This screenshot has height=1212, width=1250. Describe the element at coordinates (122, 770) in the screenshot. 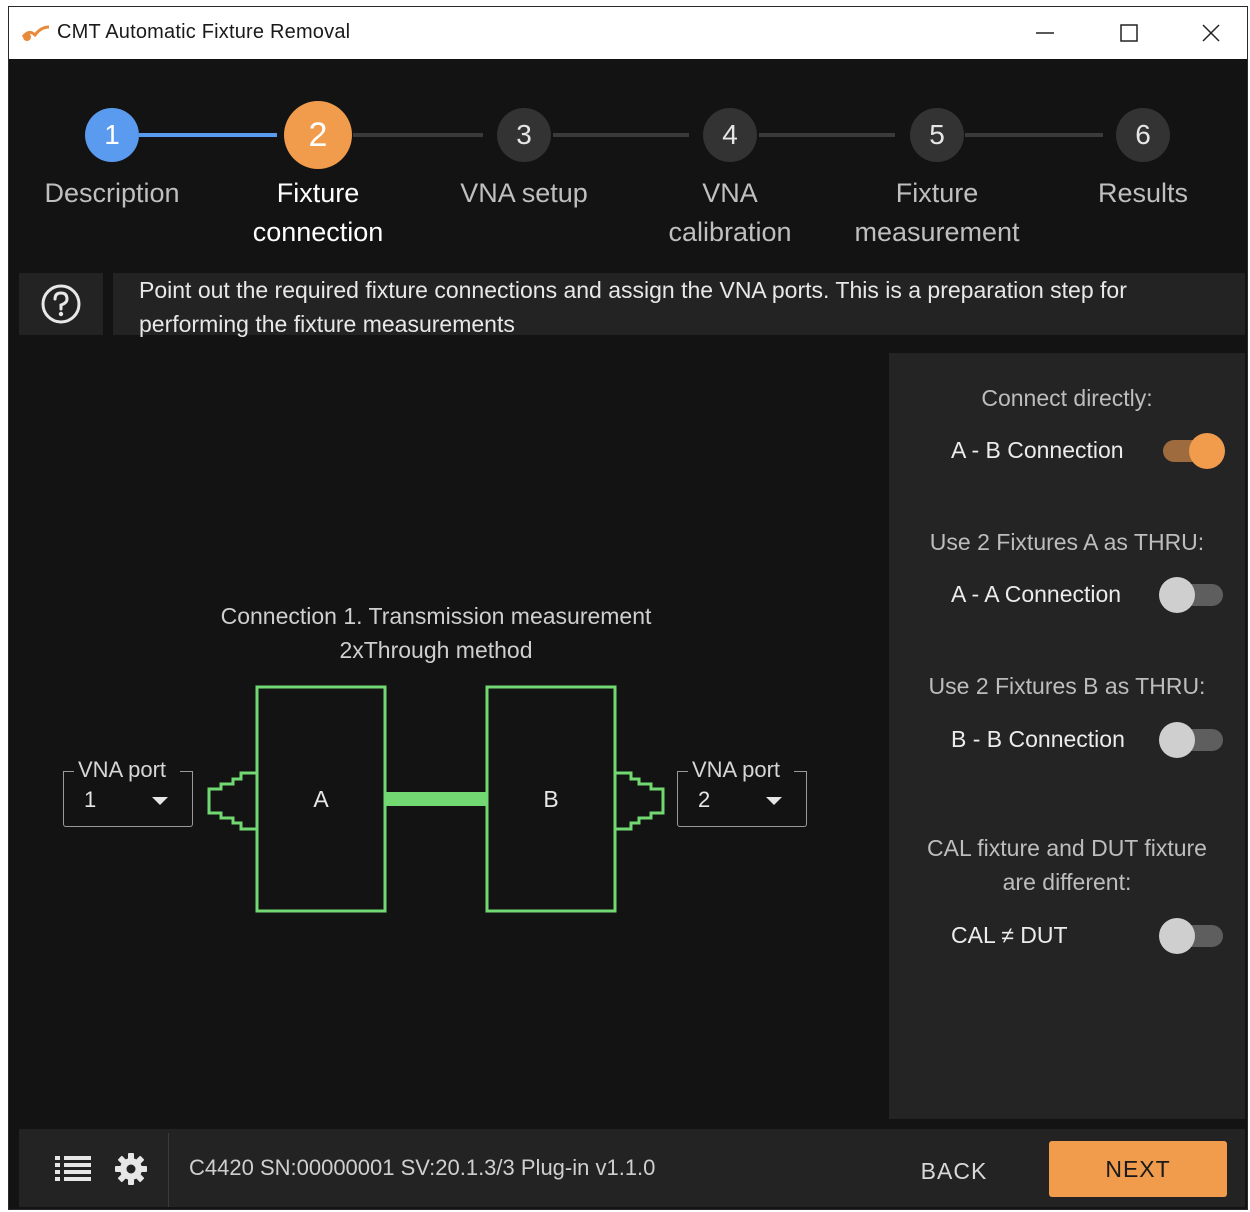

I see `vna-port-left-legend: VNA port` at that location.